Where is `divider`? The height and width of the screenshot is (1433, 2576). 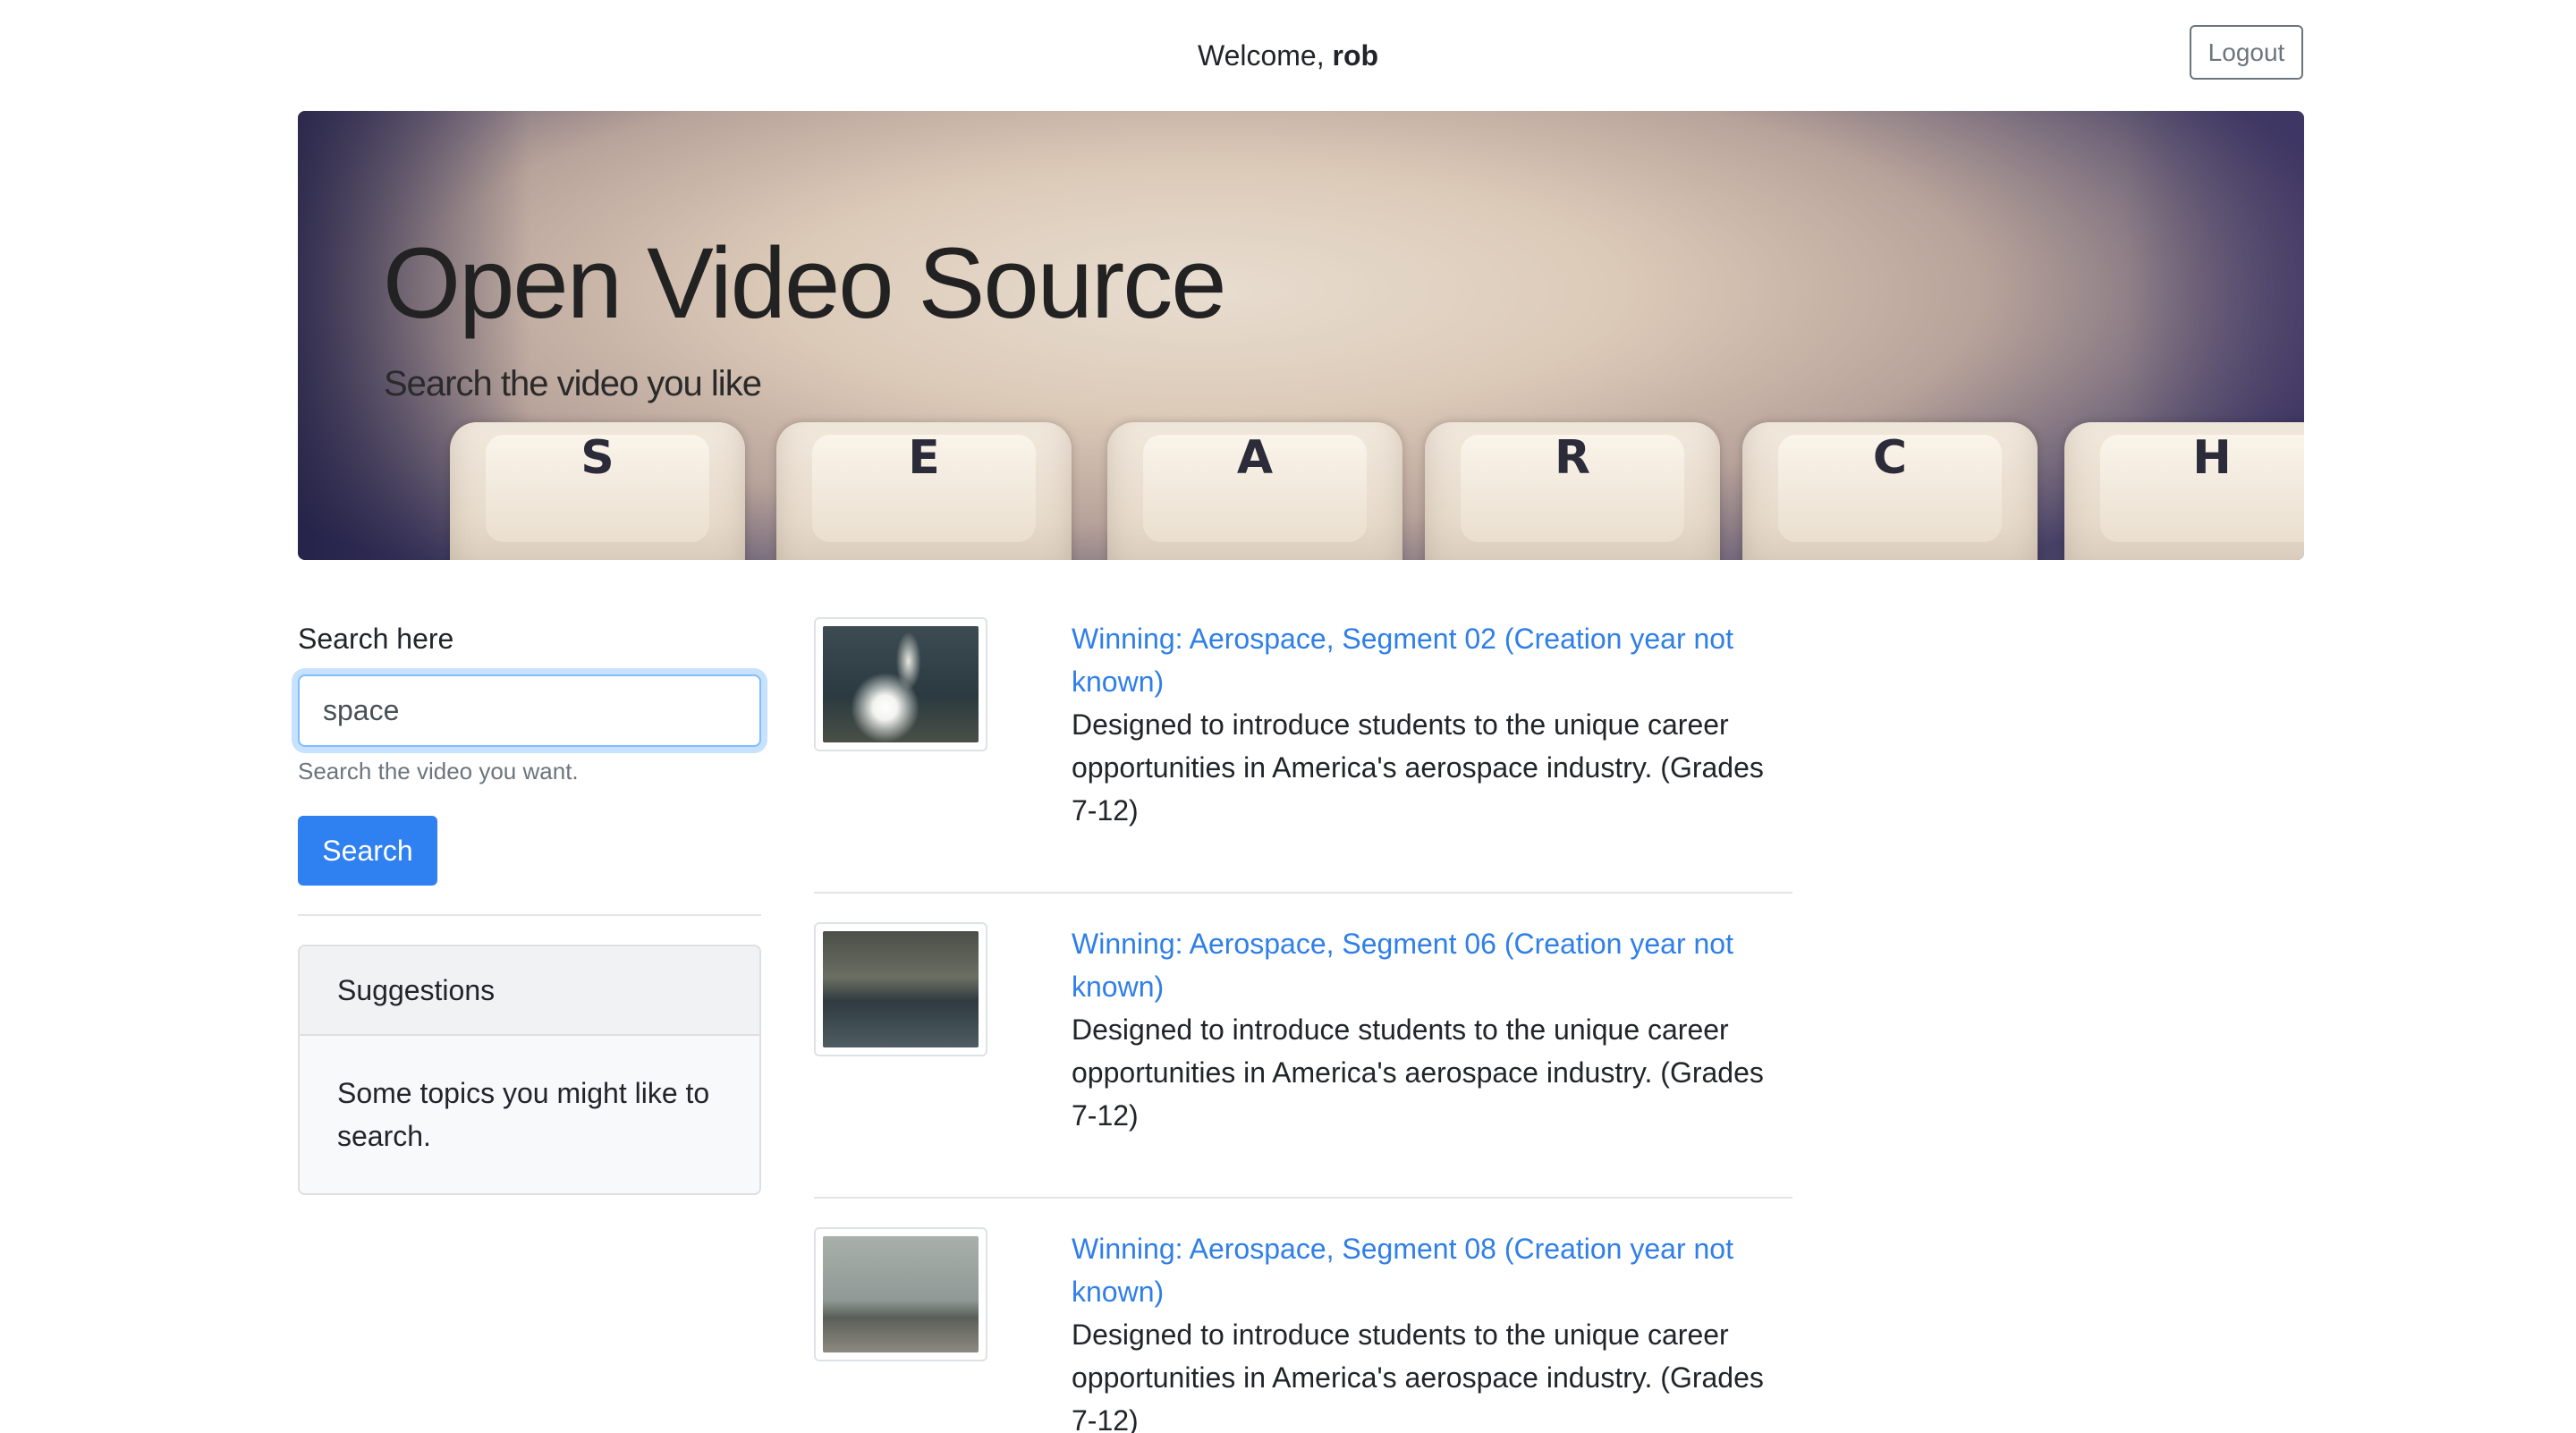 divider is located at coordinates (529, 915).